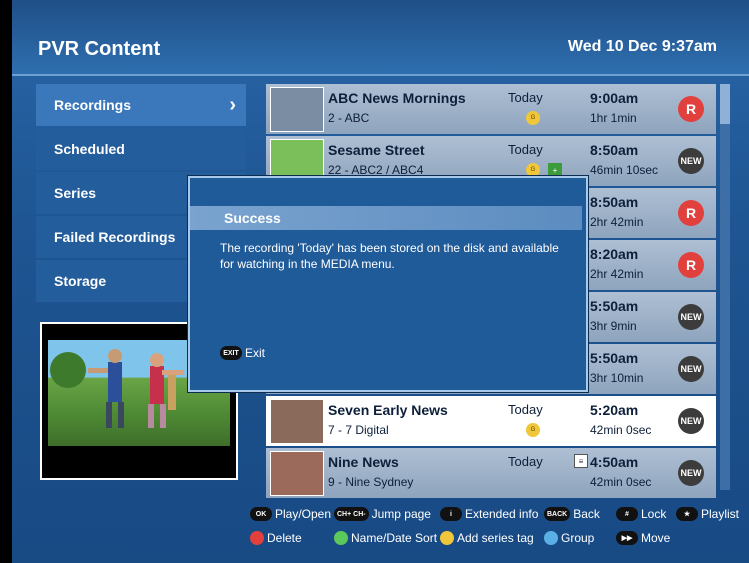 The image size is (749, 563). I want to click on back-label: Back, so click(586, 514).